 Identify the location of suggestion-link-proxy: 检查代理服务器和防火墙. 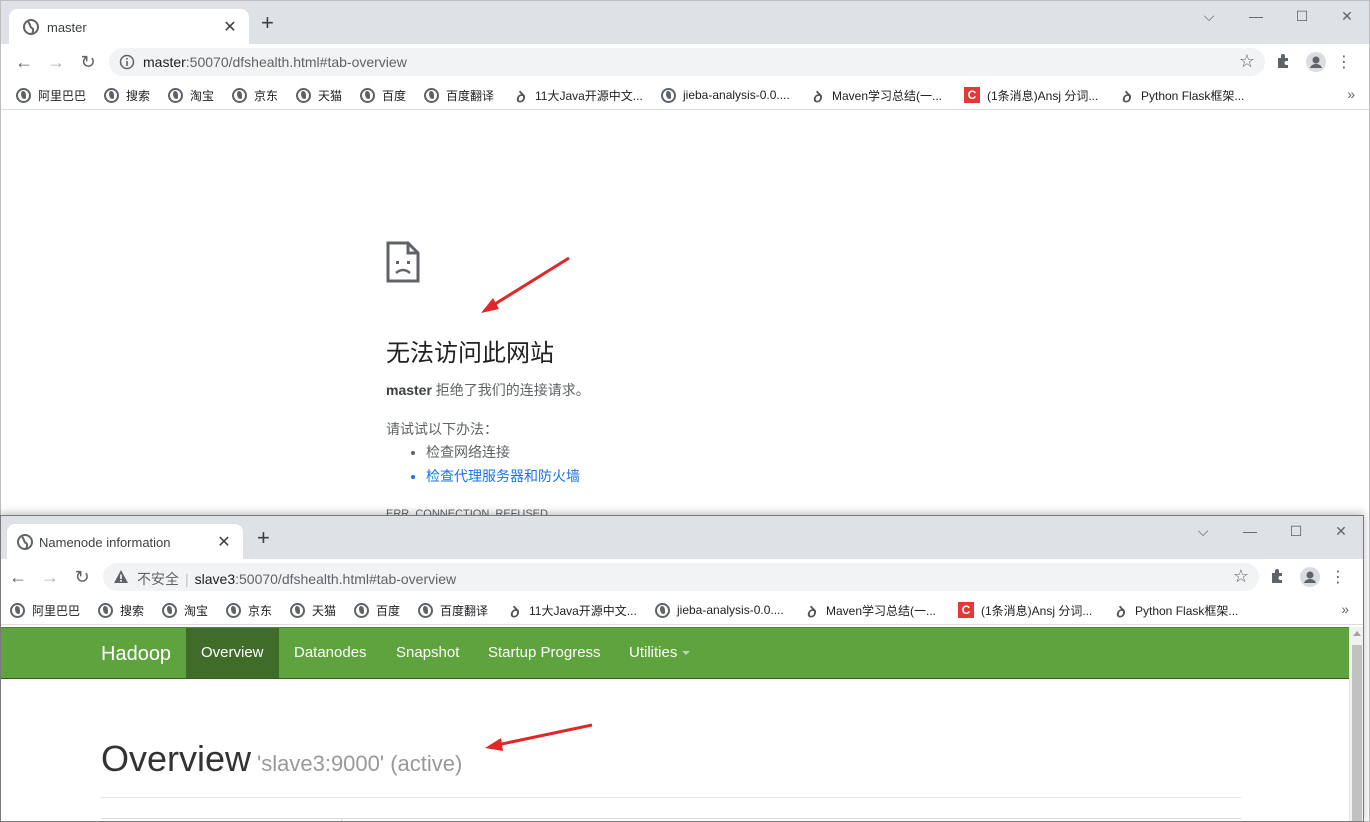
(503, 478).